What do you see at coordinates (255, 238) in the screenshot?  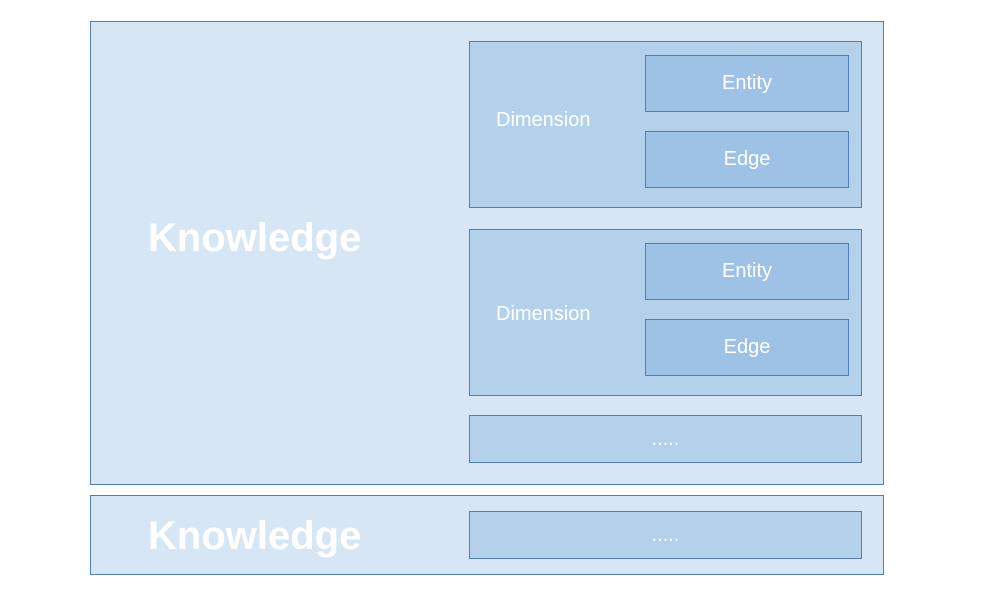 I see `knowledge-label-1: Knowledge` at bounding box center [255, 238].